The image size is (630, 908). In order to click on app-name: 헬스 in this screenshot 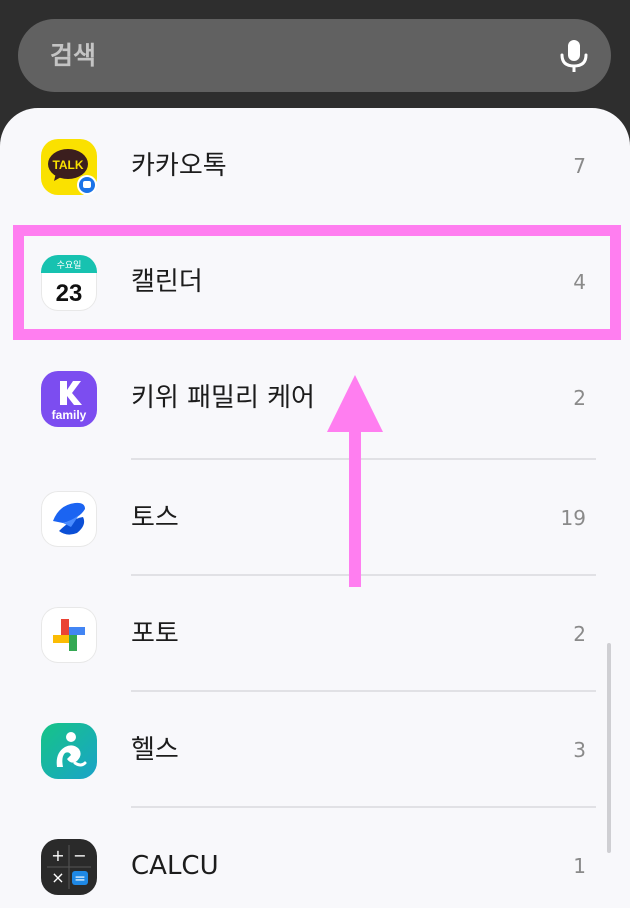, I will do `click(155, 750)`.